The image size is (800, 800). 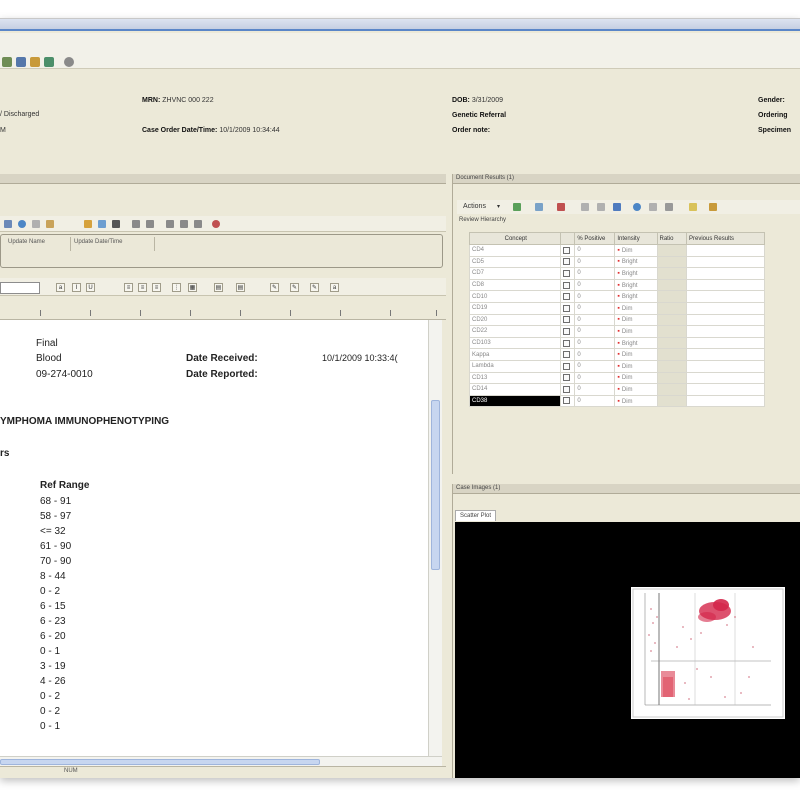 I want to click on concept-cell: CD38, so click(x=515, y=401).